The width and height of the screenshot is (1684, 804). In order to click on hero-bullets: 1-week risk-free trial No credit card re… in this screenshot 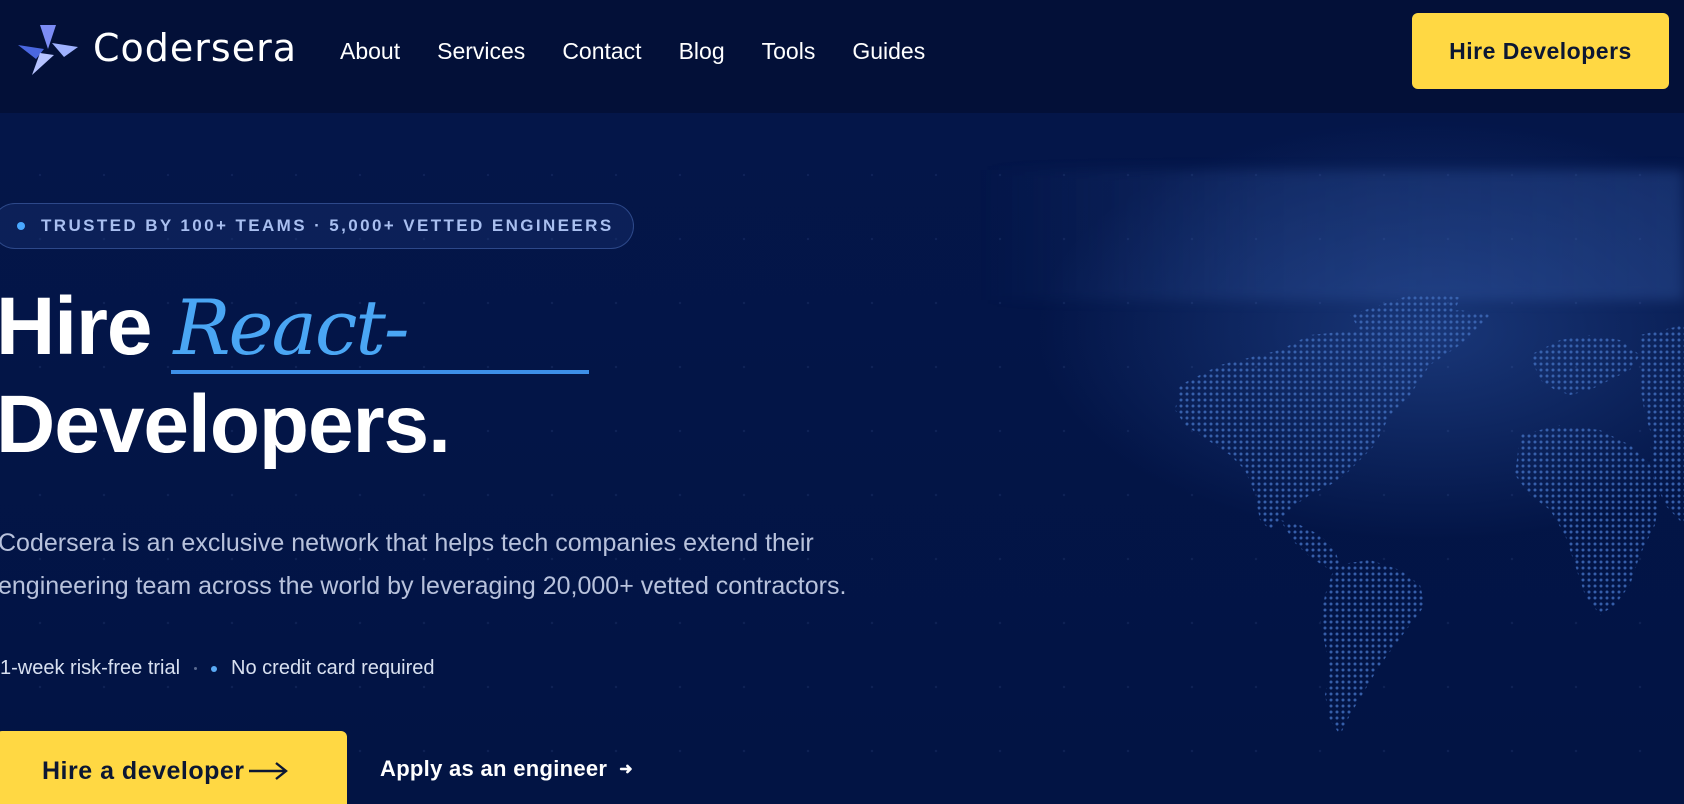, I will do `click(217, 668)`.